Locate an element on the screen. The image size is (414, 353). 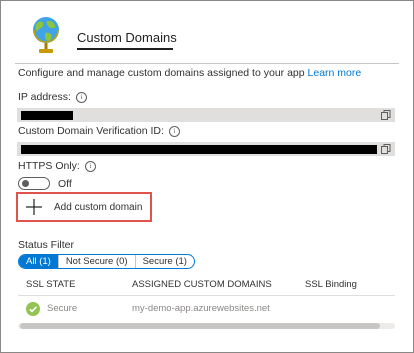
ssl-state-cell: Secure is located at coordinates (62, 308).